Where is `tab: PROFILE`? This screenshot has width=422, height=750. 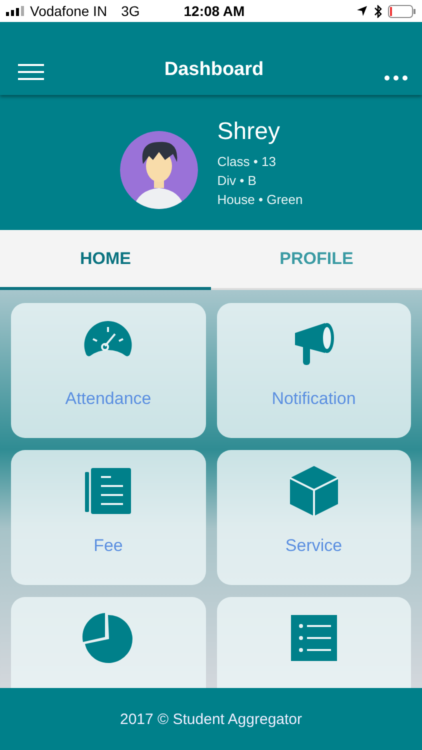 tab: PROFILE is located at coordinates (316, 260).